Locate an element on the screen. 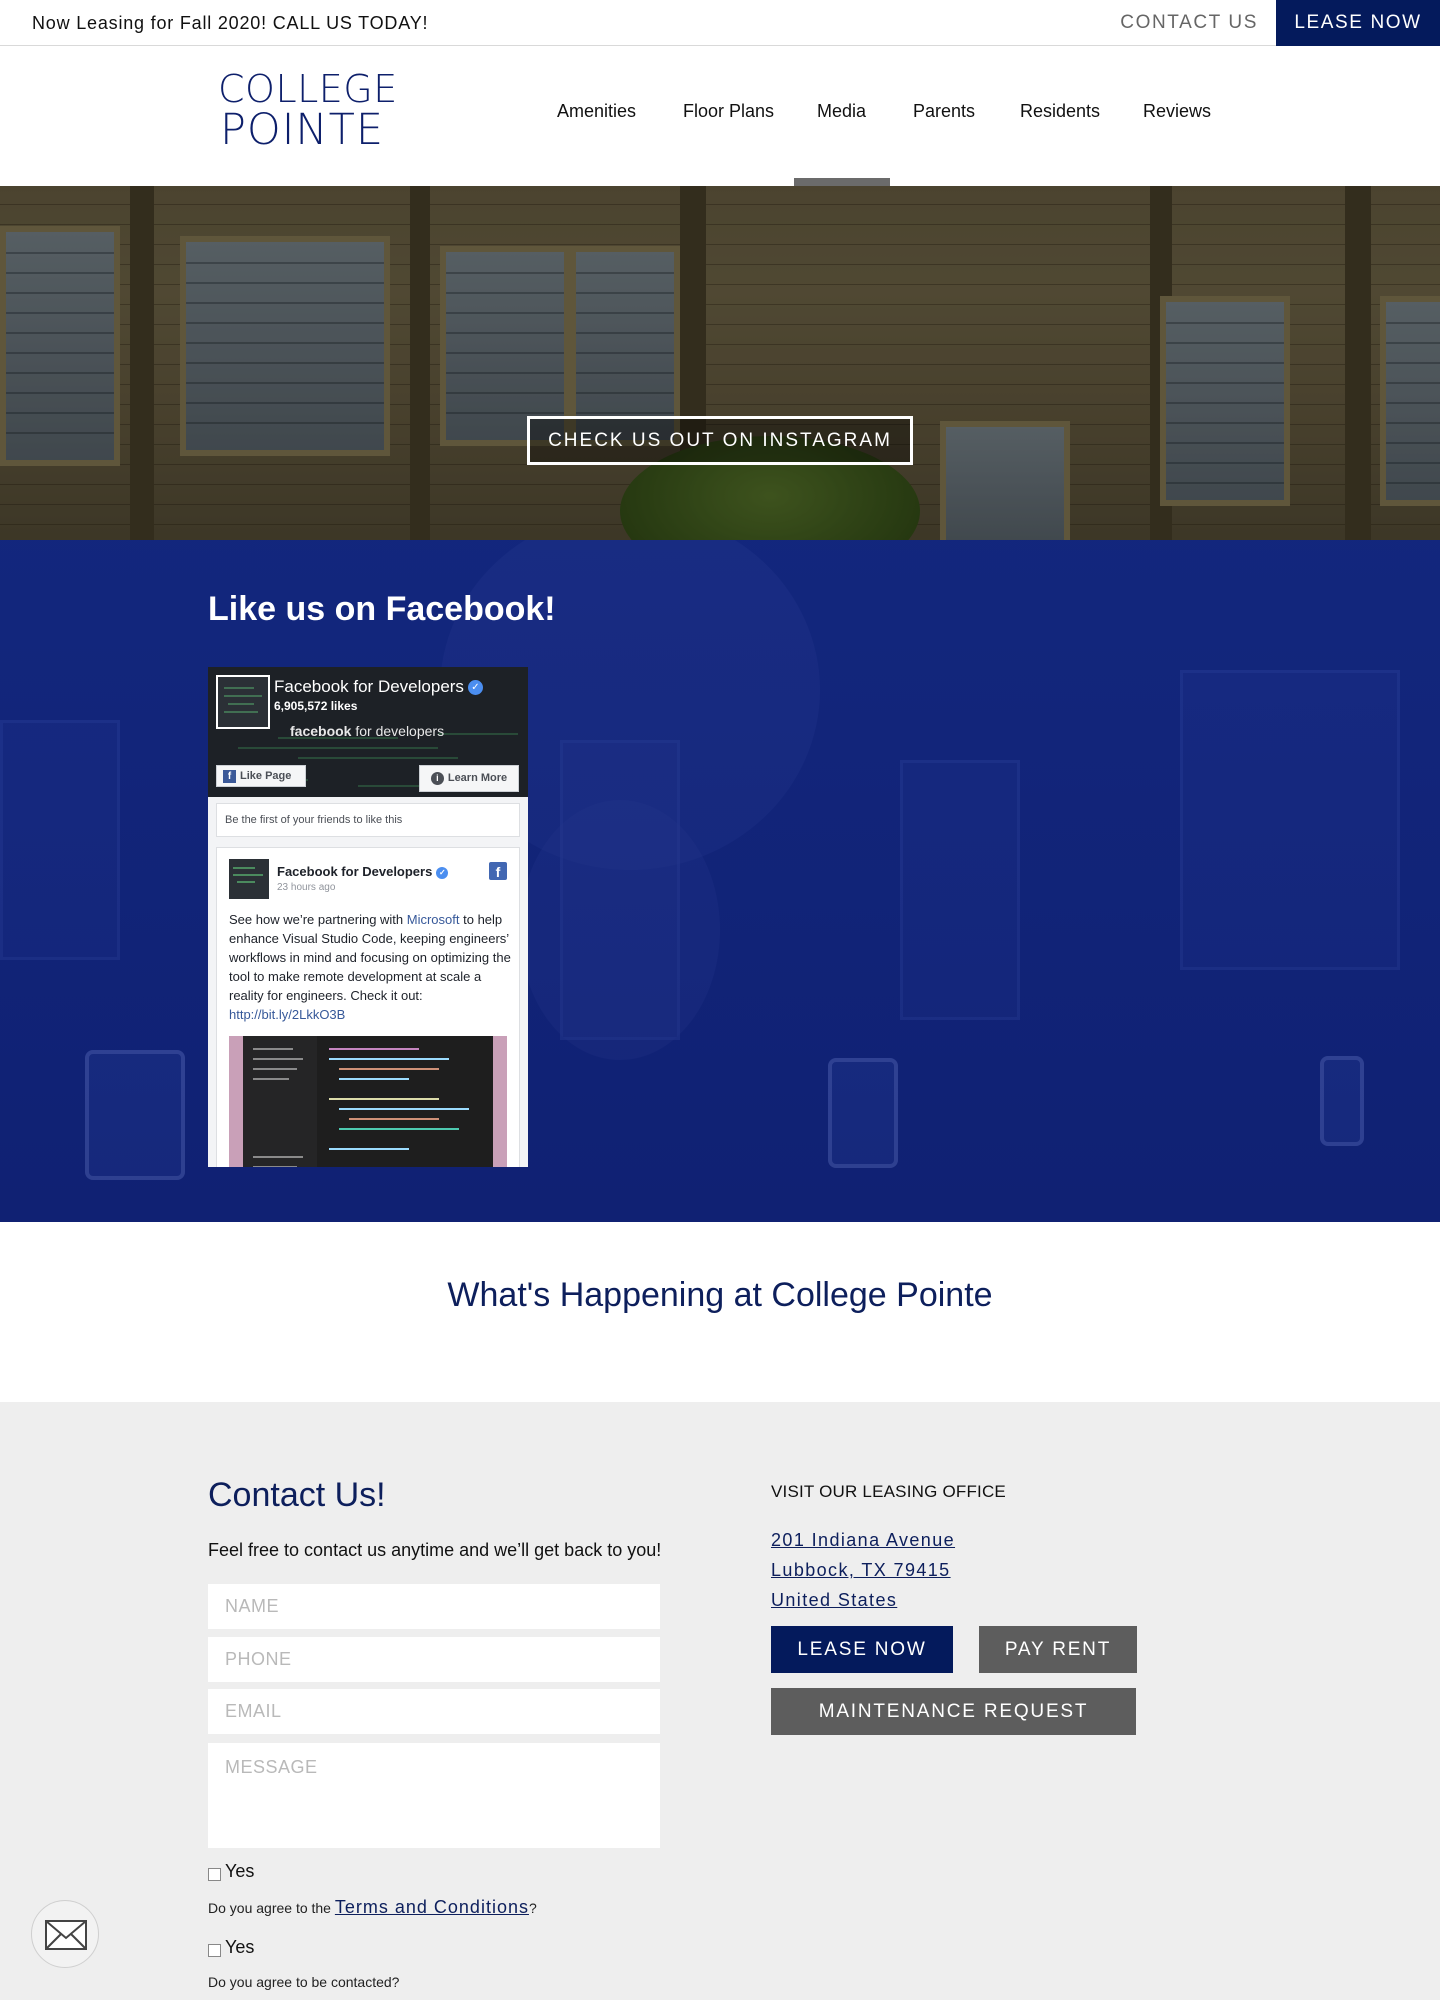  nav-item-residents: Residents is located at coordinates (1060, 111).